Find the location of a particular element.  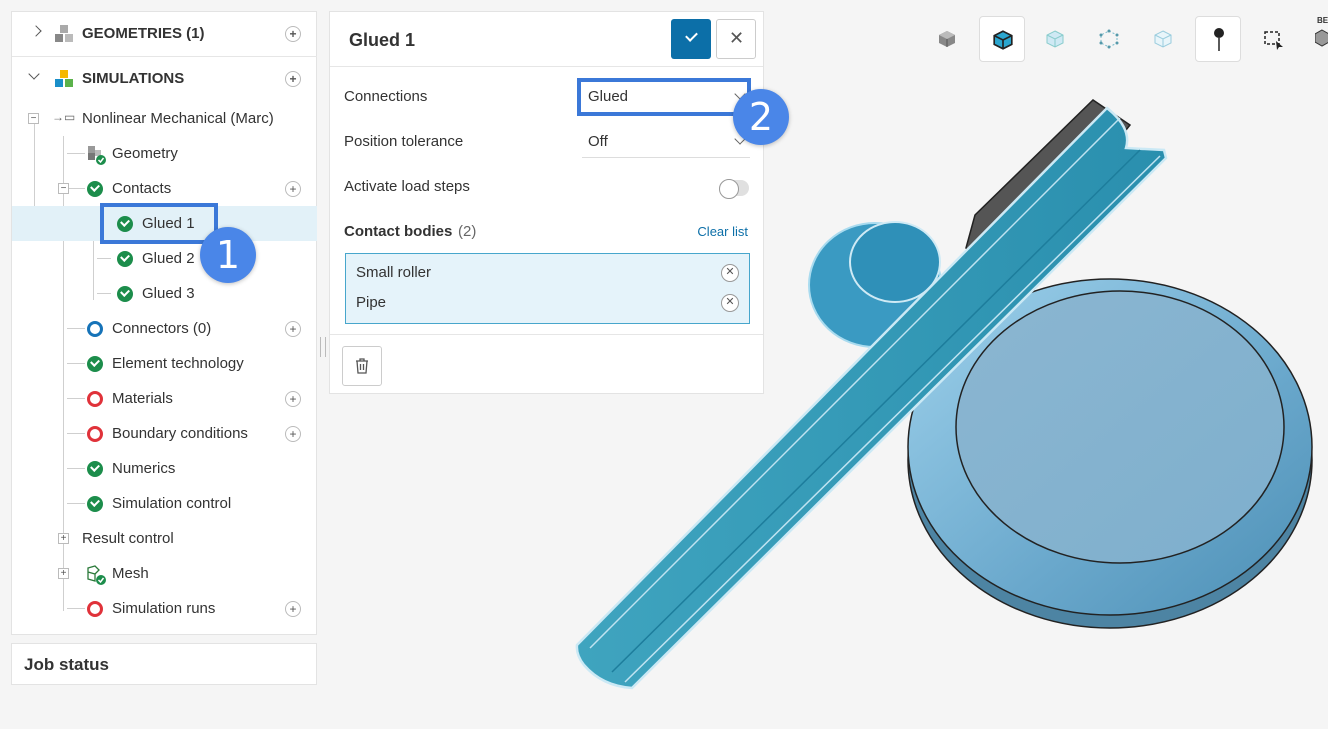

selection-mode-button: BE is located at coordinates (1314, 39).